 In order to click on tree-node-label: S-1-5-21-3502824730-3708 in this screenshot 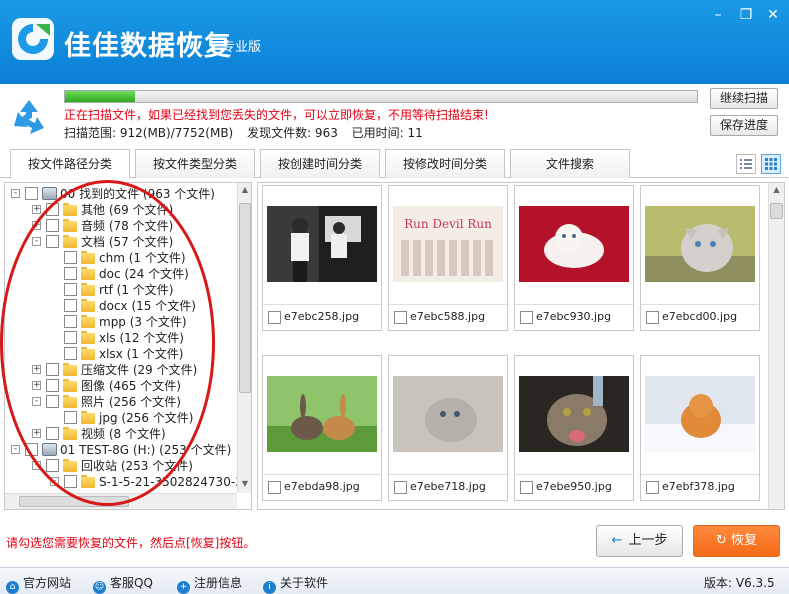, I will do `click(175, 482)`.